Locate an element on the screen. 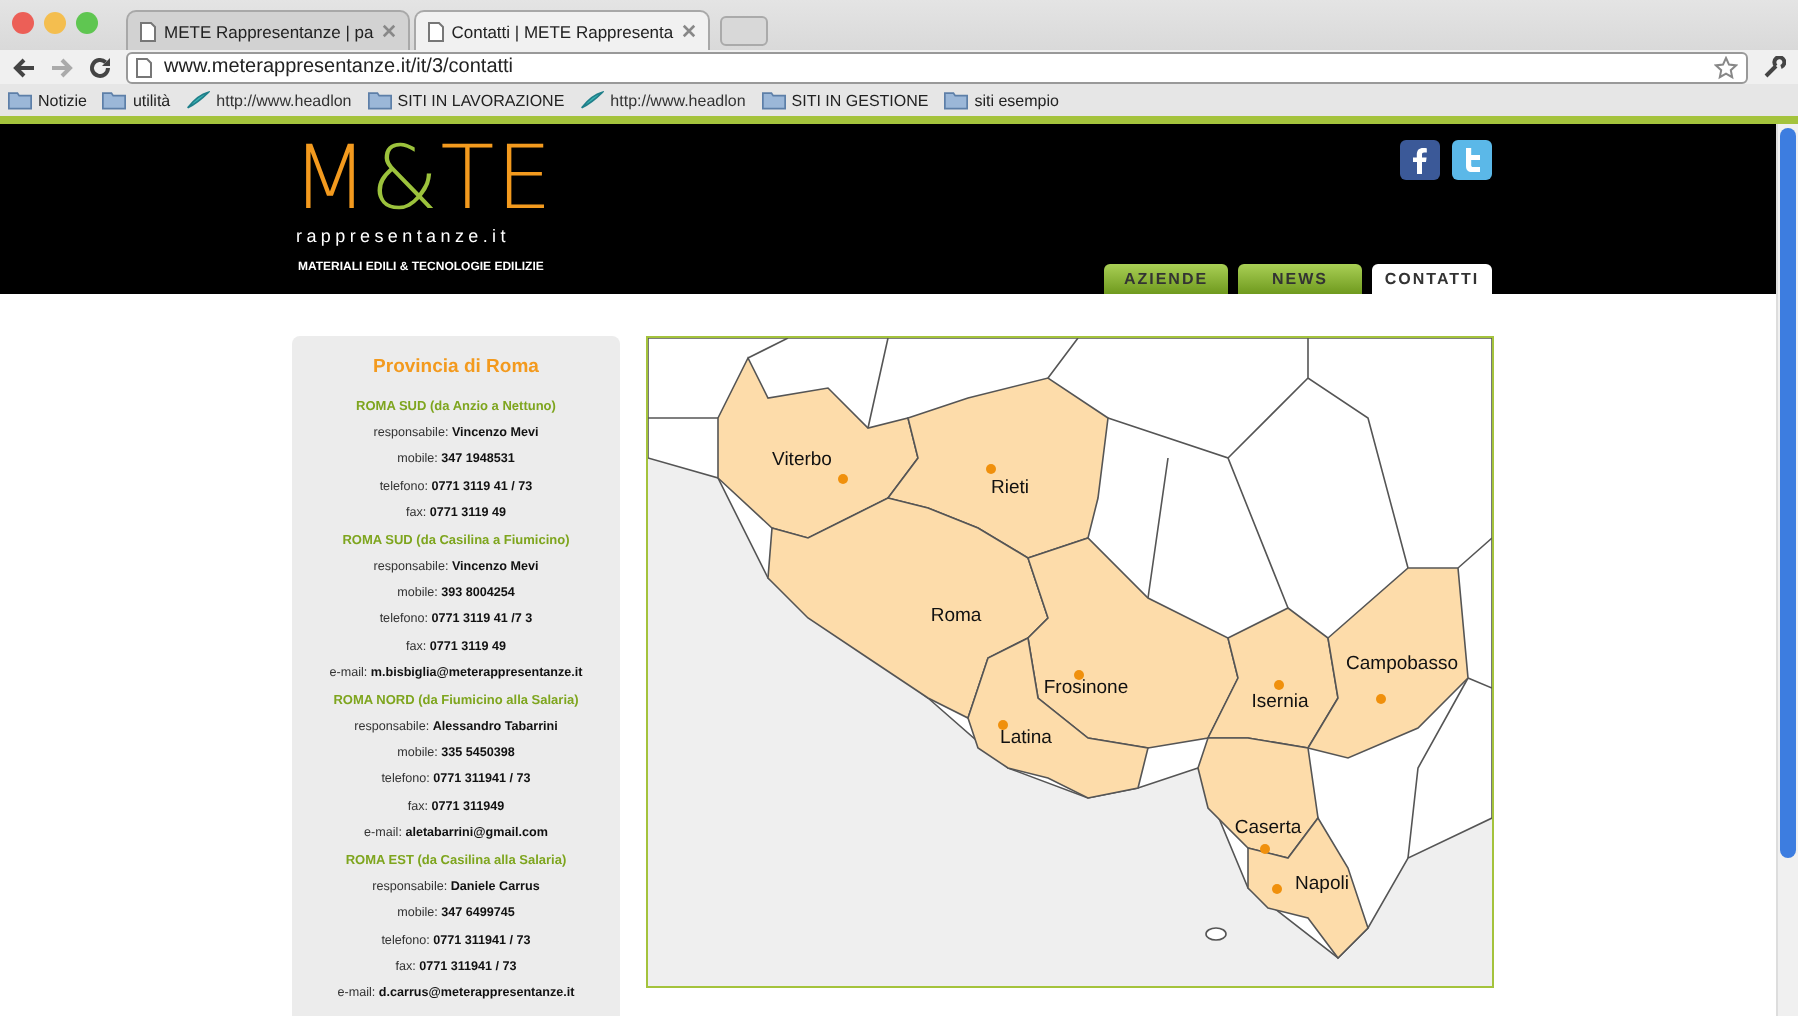  browser-tab: METE Rappresentanze | pa is located at coordinates (268, 30).